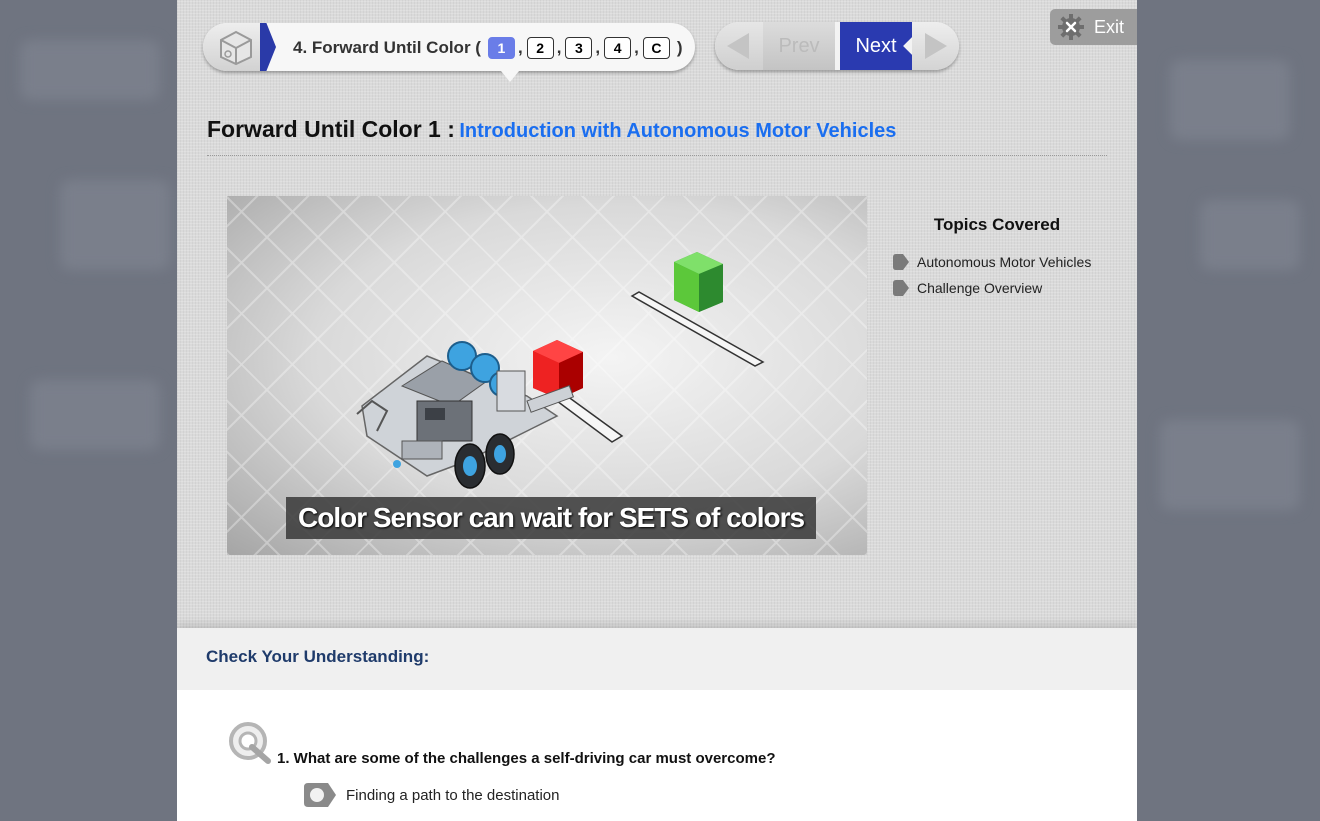 Image resolution: width=1320 pixels, height=821 pixels. What do you see at coordinates (657, 665) in the screenshot?
I see `check-understanding-header: Check Your Understanding:` at bounding box center [657, 665].